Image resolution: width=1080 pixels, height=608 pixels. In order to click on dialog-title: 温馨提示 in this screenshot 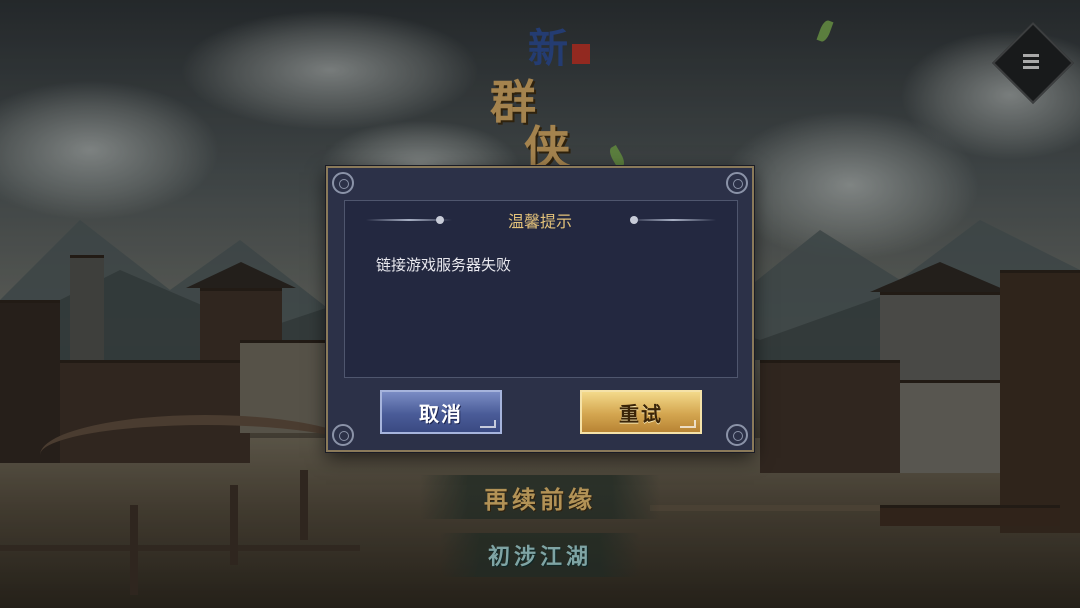, I will do `click(539, 221)`.